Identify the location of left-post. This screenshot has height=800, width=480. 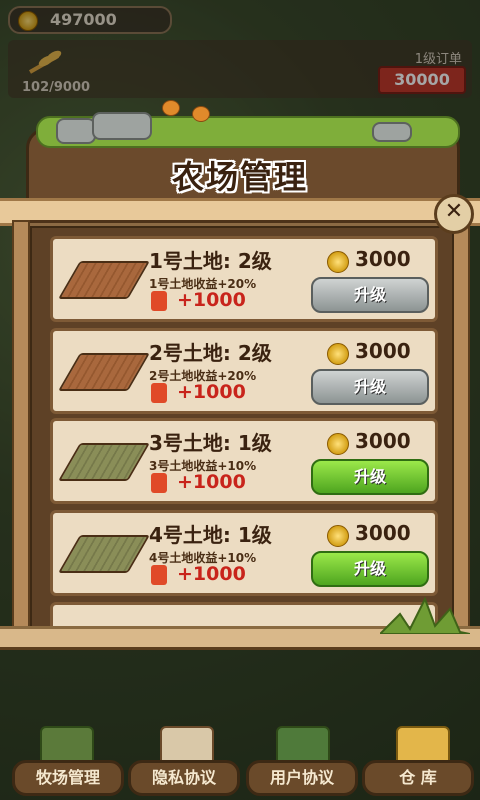
(21, 432).